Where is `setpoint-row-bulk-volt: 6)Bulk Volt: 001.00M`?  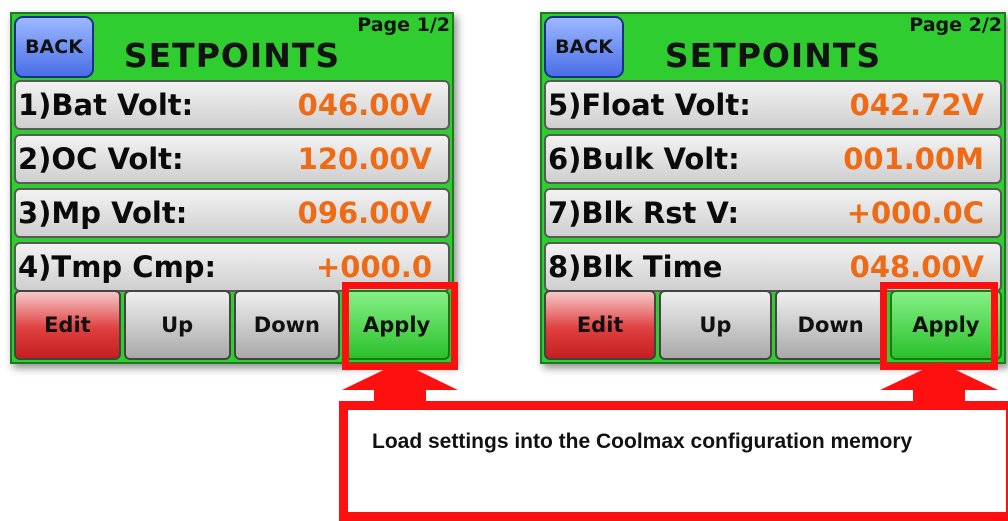
setpoint-row-bulk-volt: 6)Bulk Volt: 001.00M is located at coordinates (773, 159).